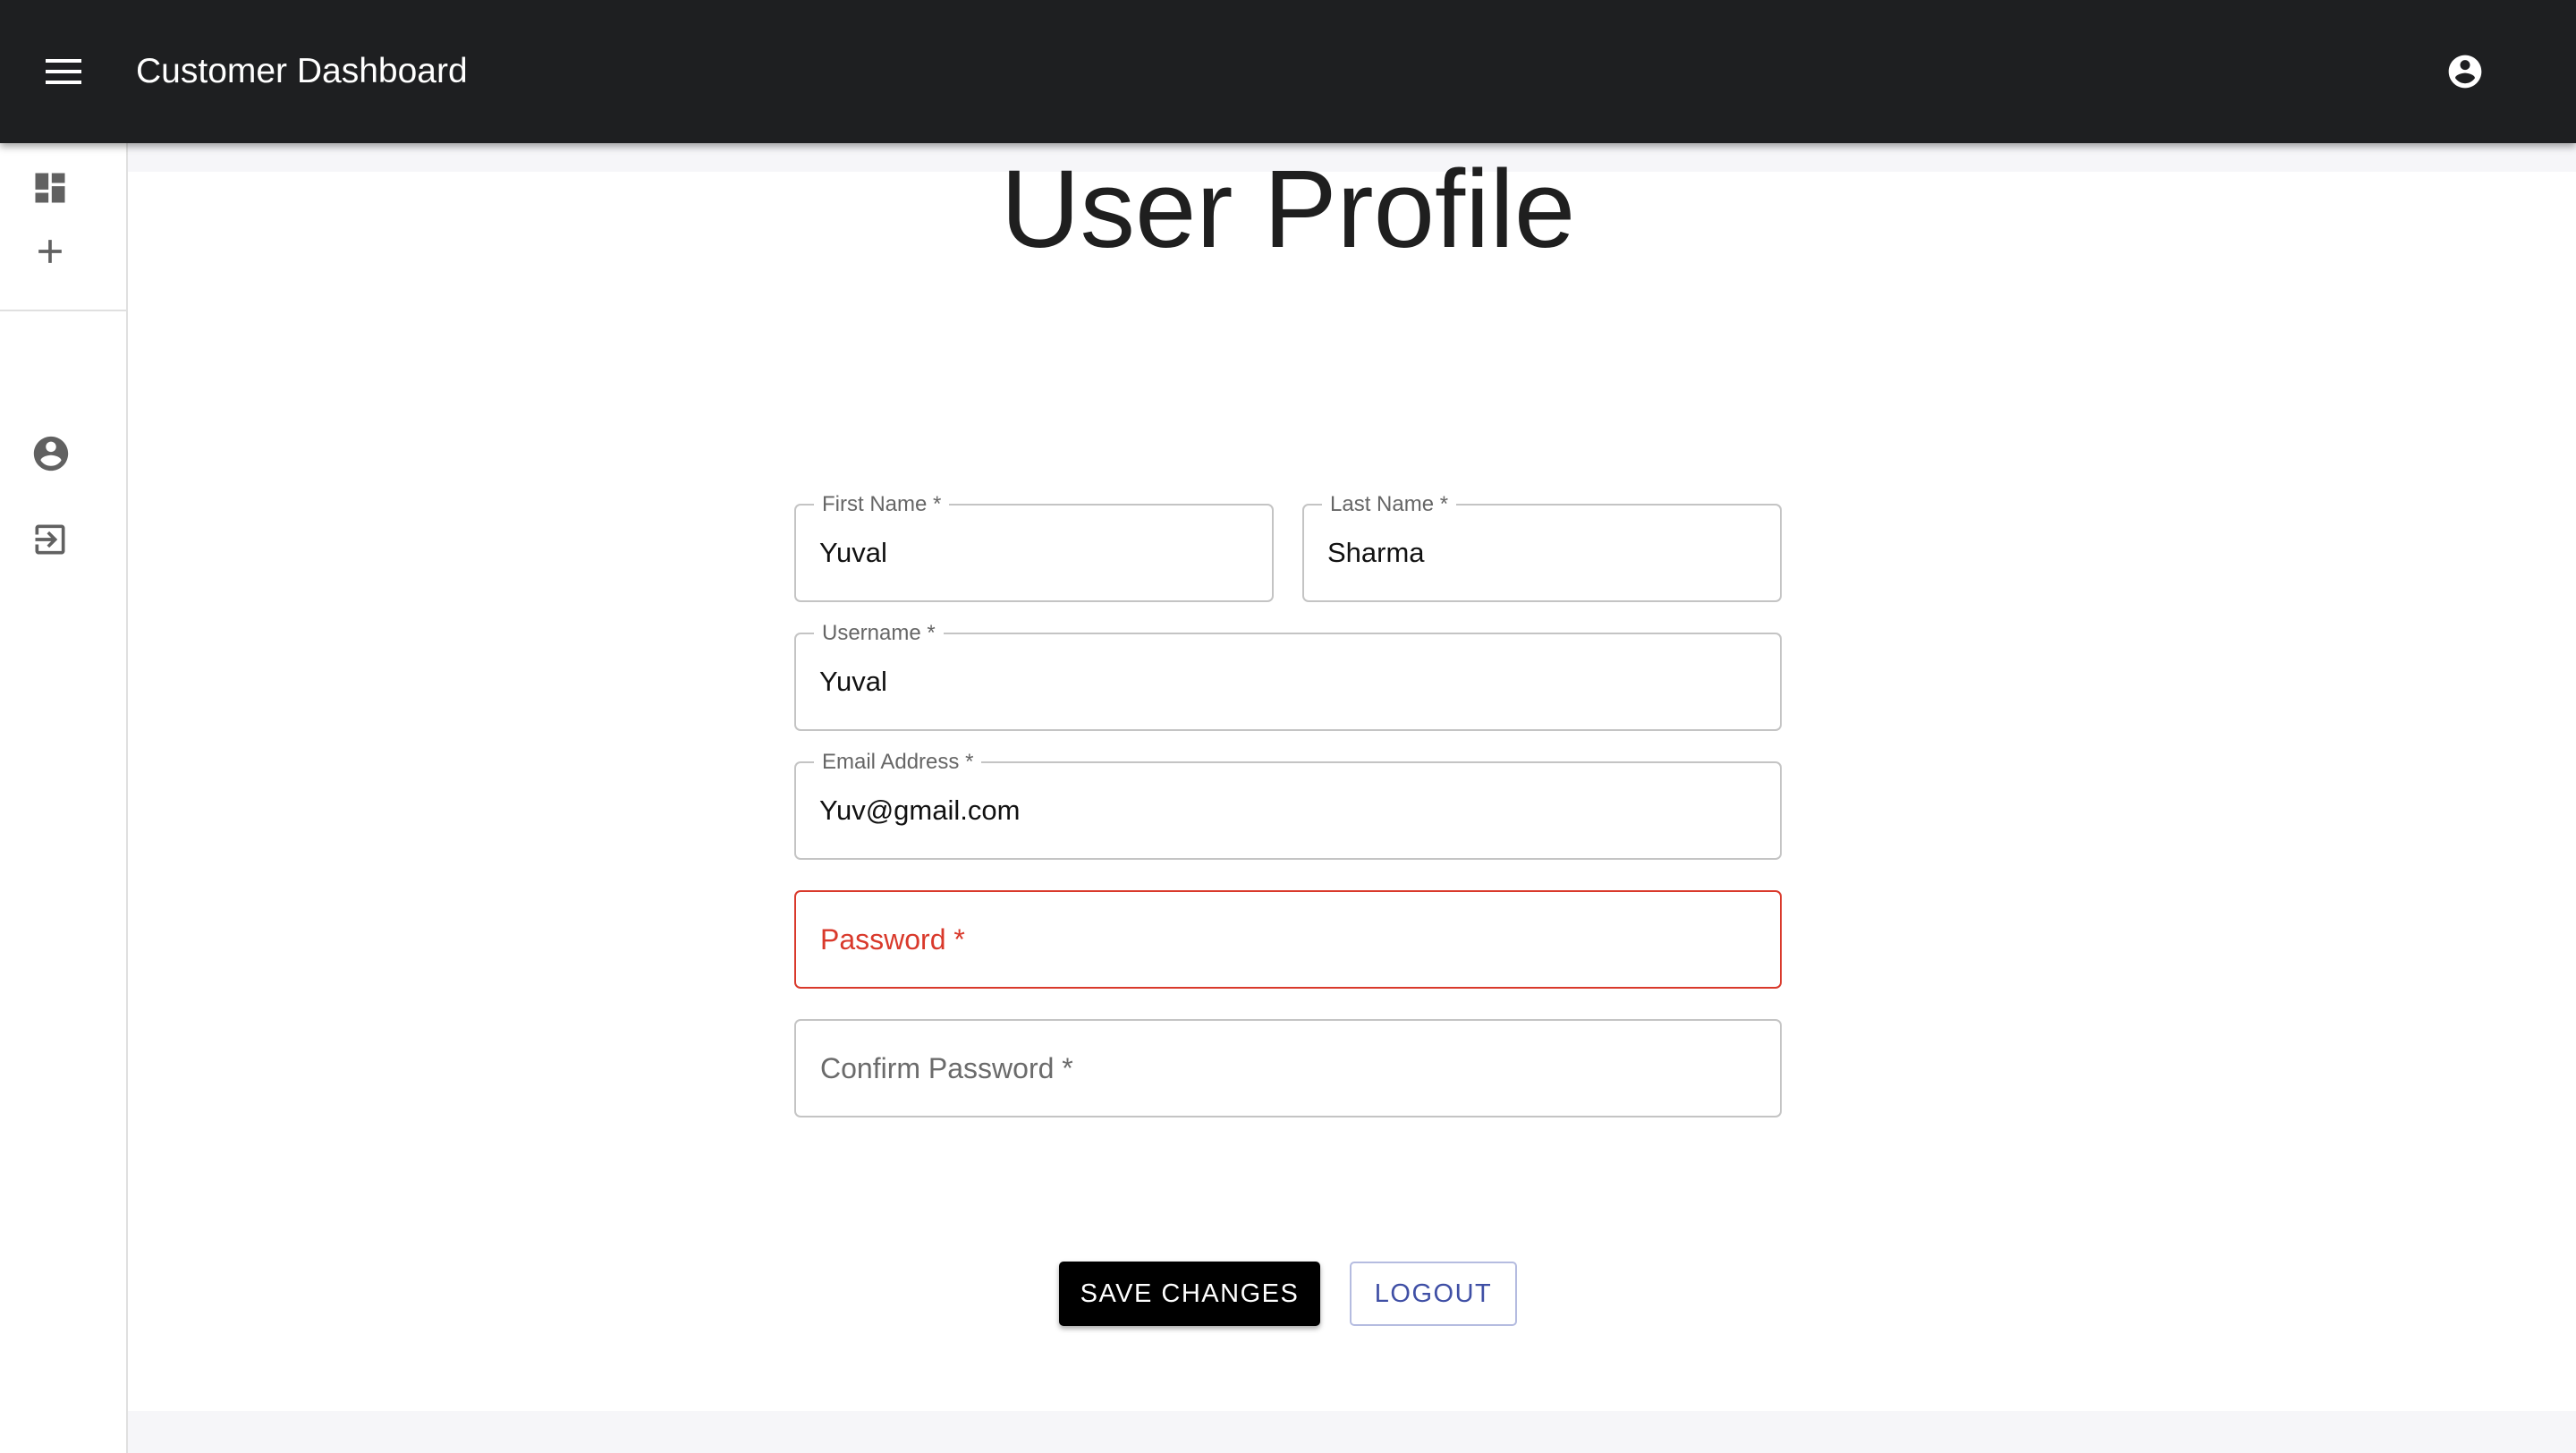 The width and height of the screenshot is (2576, 1453). I want to click on email-field: Email Address *, so click(1288, 805).